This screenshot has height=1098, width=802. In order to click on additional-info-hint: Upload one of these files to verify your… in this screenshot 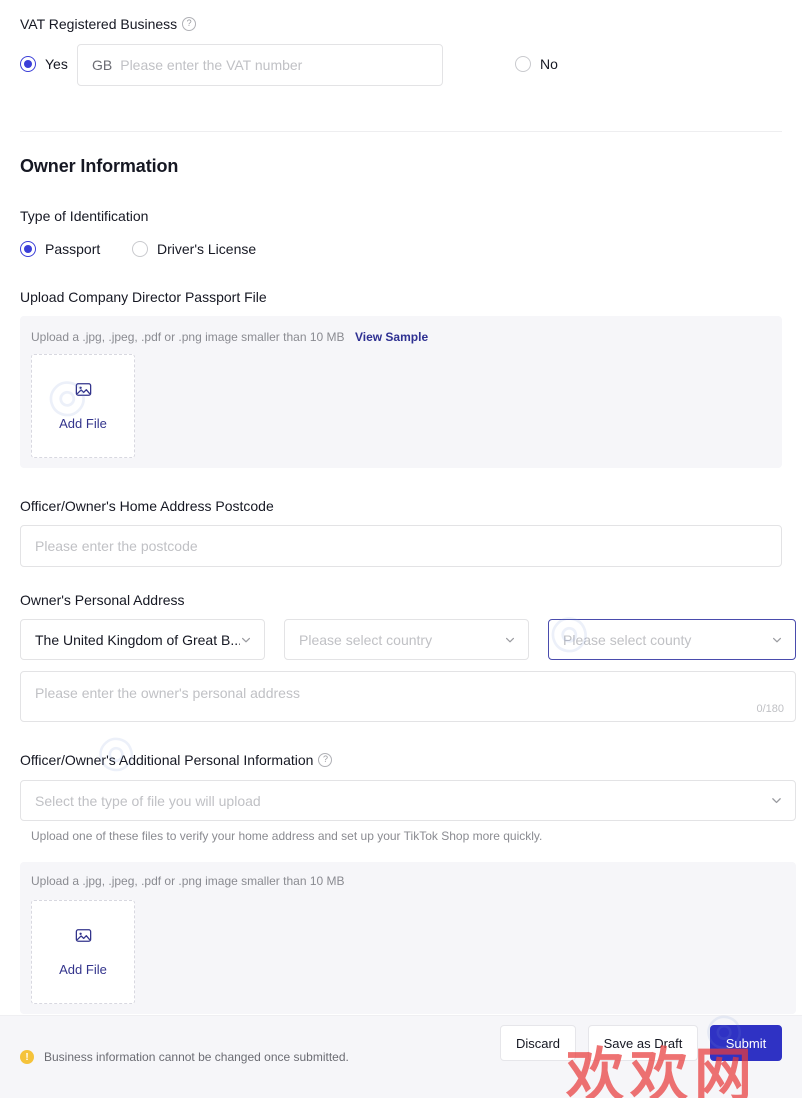, I will do `click(287, 836)`.